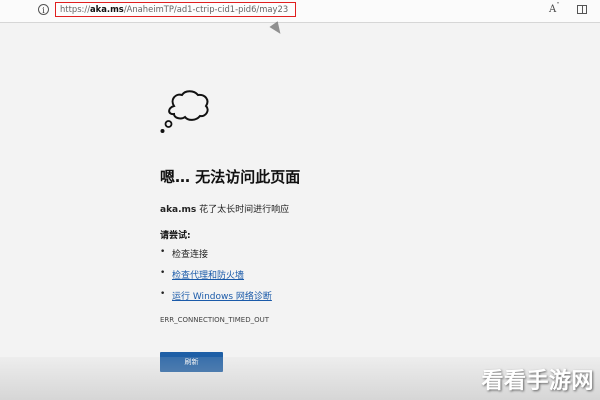  What do you see at coordinates (277, 29) in the screenshot?
I see `mouse-cursor-icon` at bounding box center [277, 29].